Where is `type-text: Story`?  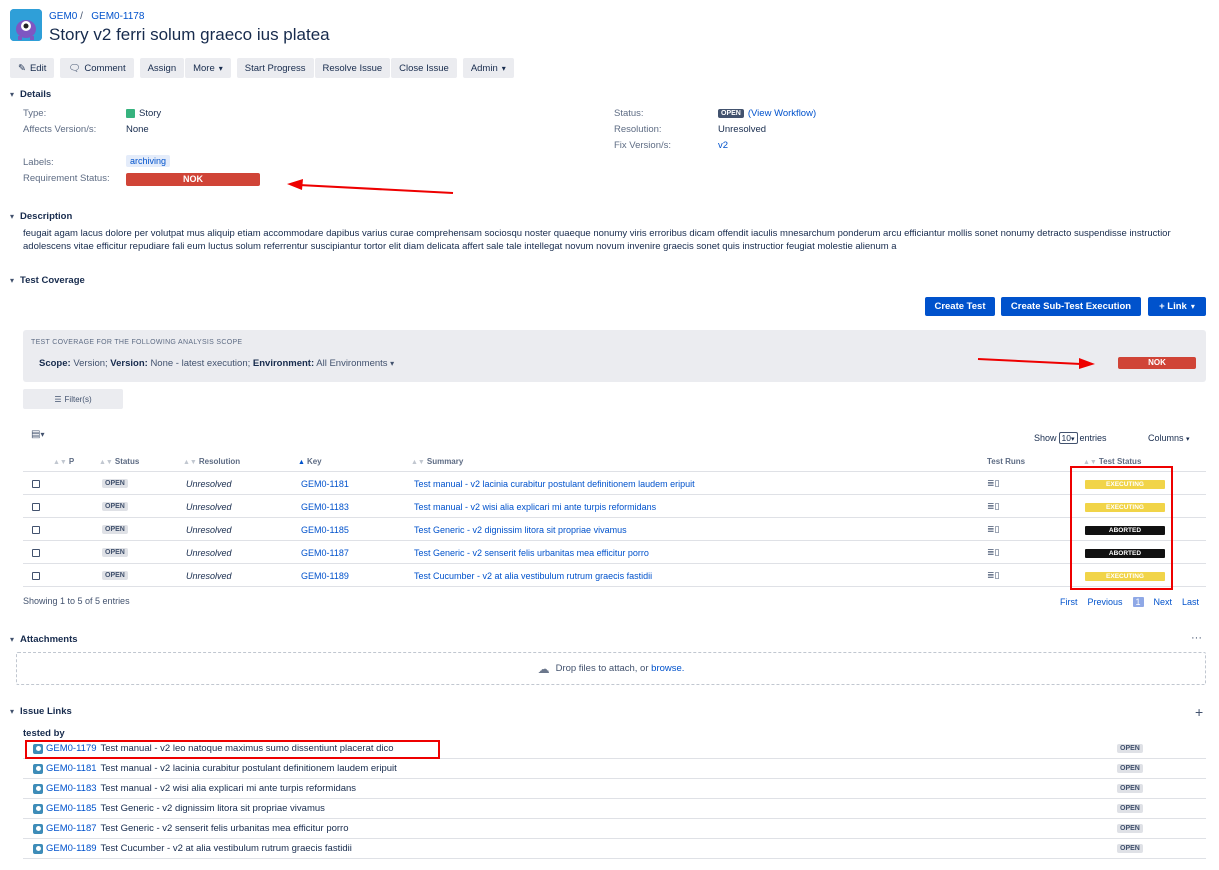 type-text: Story is located at coordinates (150, 113).